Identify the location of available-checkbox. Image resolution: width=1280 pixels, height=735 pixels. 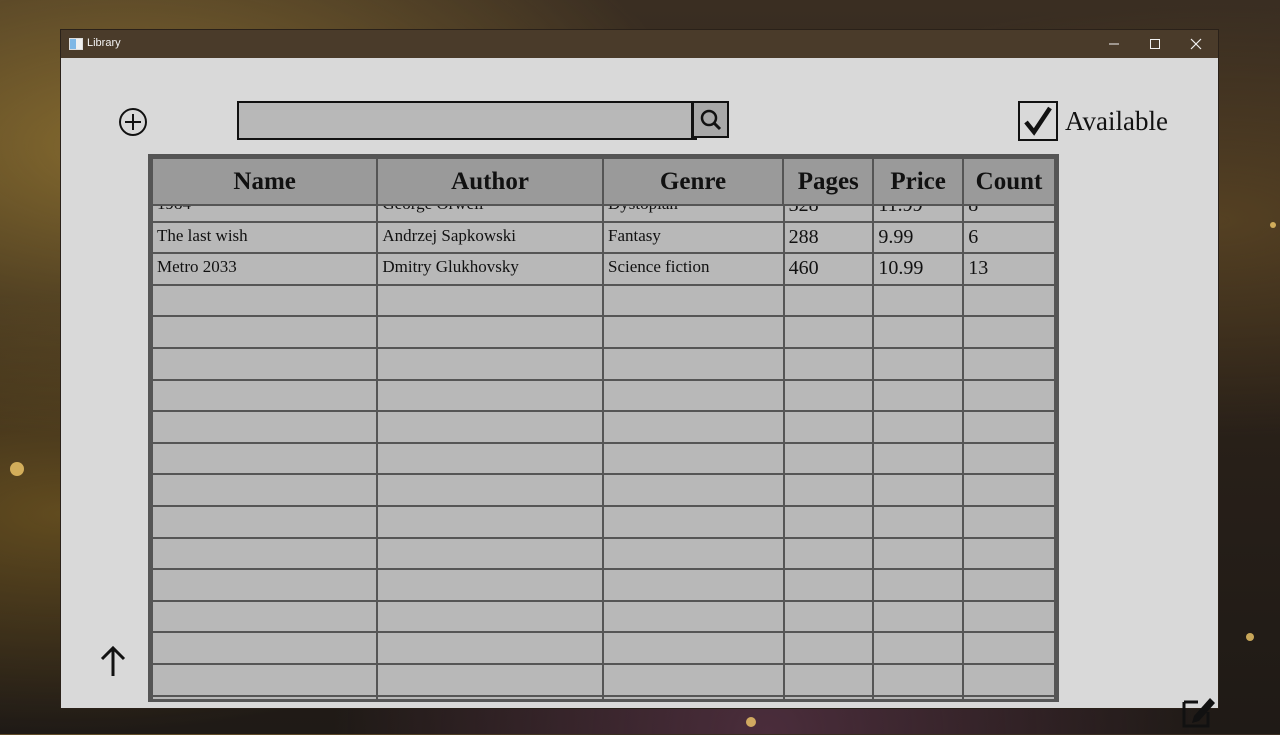
(1038, 121).